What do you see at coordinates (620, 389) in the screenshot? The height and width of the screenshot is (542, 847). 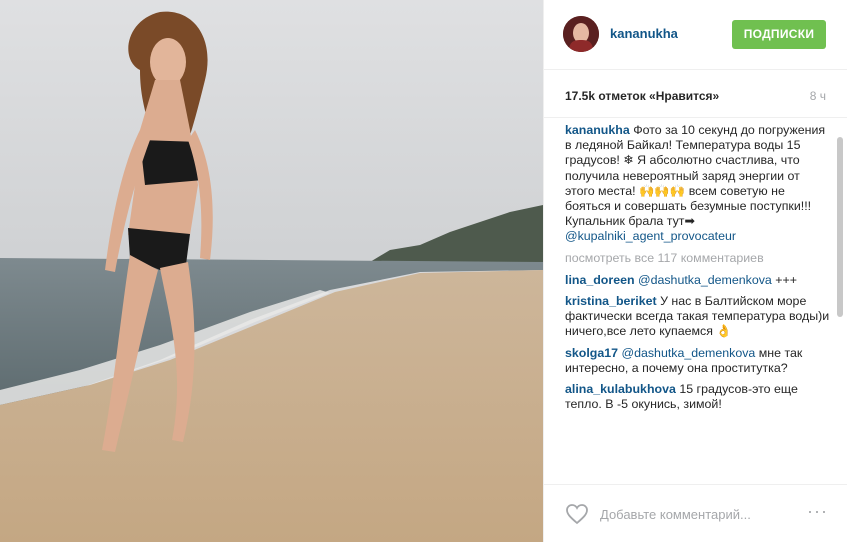 I see `comment-username: alina_kulabukhova` at bounding box center [620, 389].